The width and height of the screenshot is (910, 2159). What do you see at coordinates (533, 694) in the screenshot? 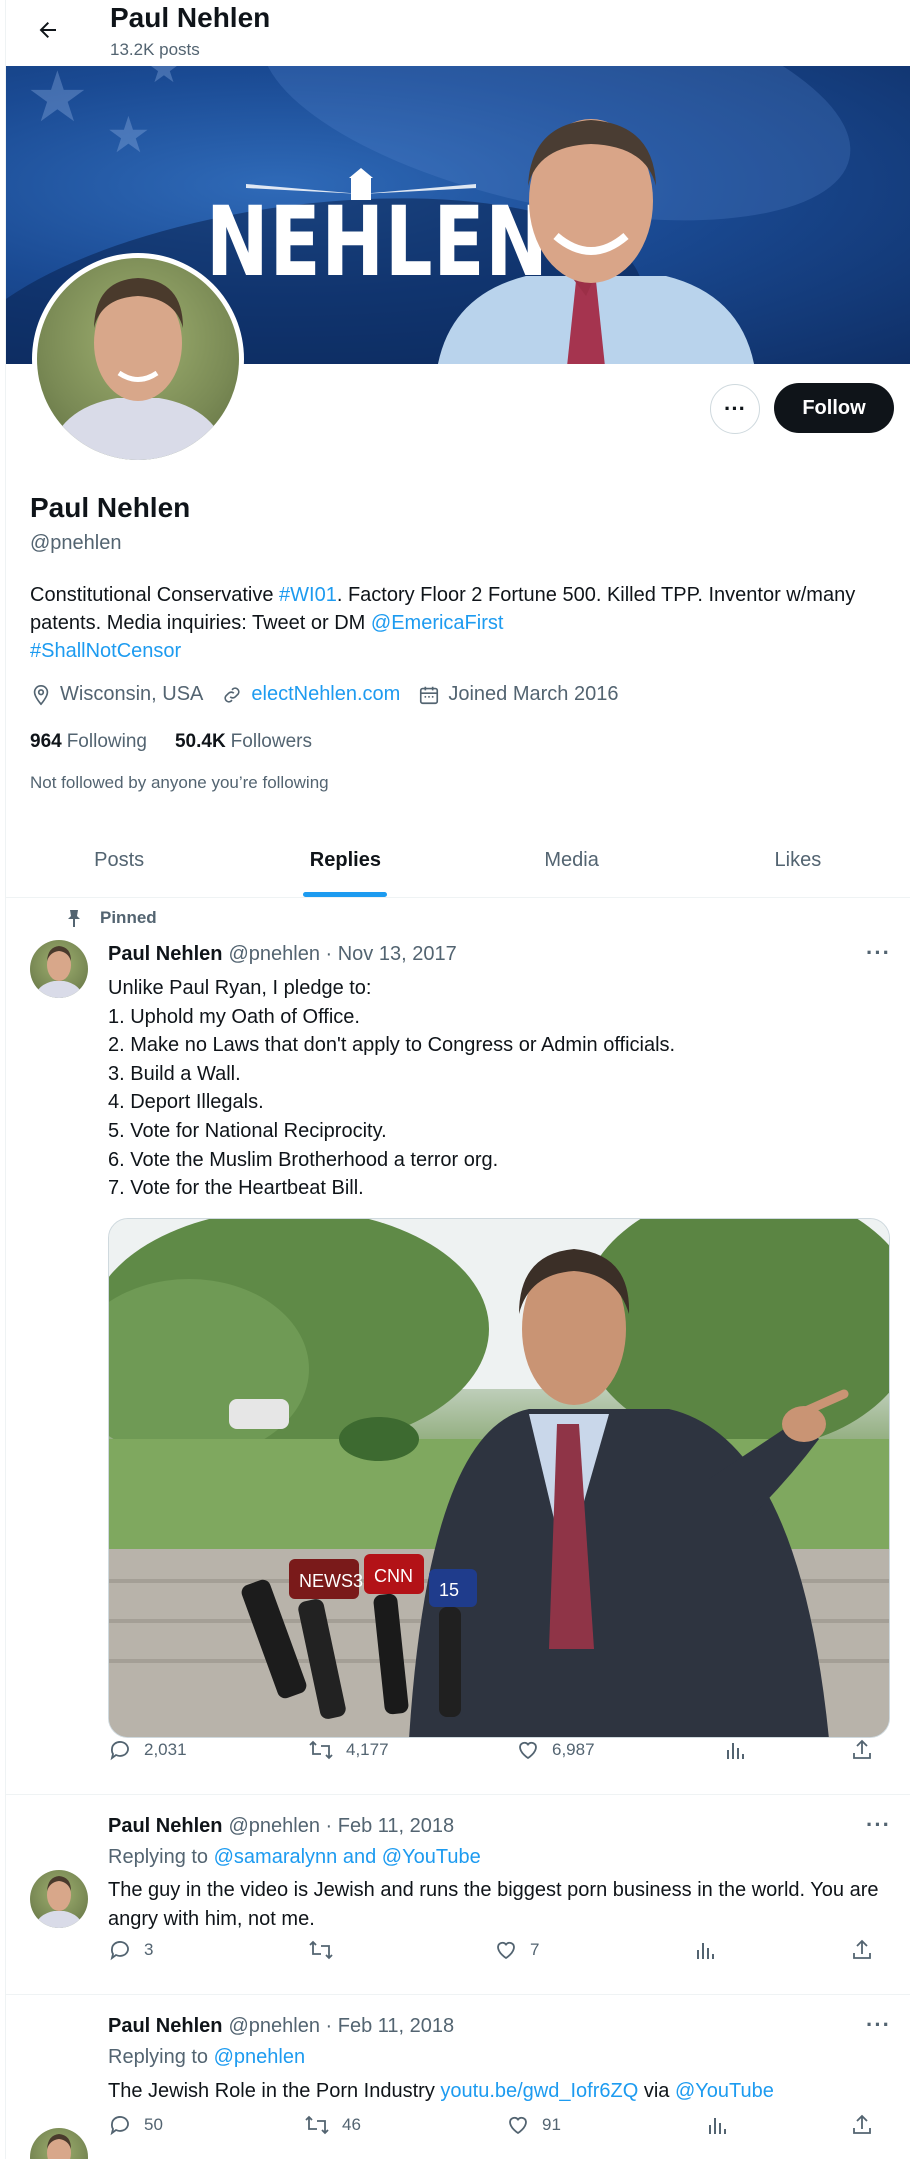
I see `joined-text: Joined March 2016` at bounding box center [533, 694].